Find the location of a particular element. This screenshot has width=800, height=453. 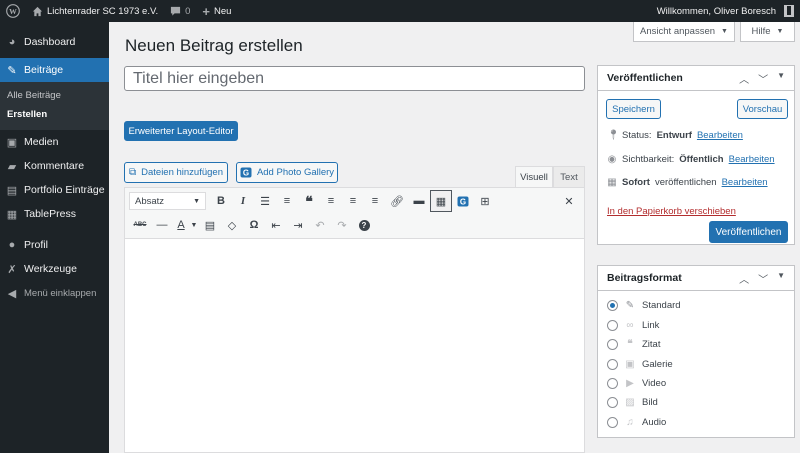

preview-button: Vorschau is located at coordinates (762, 109).